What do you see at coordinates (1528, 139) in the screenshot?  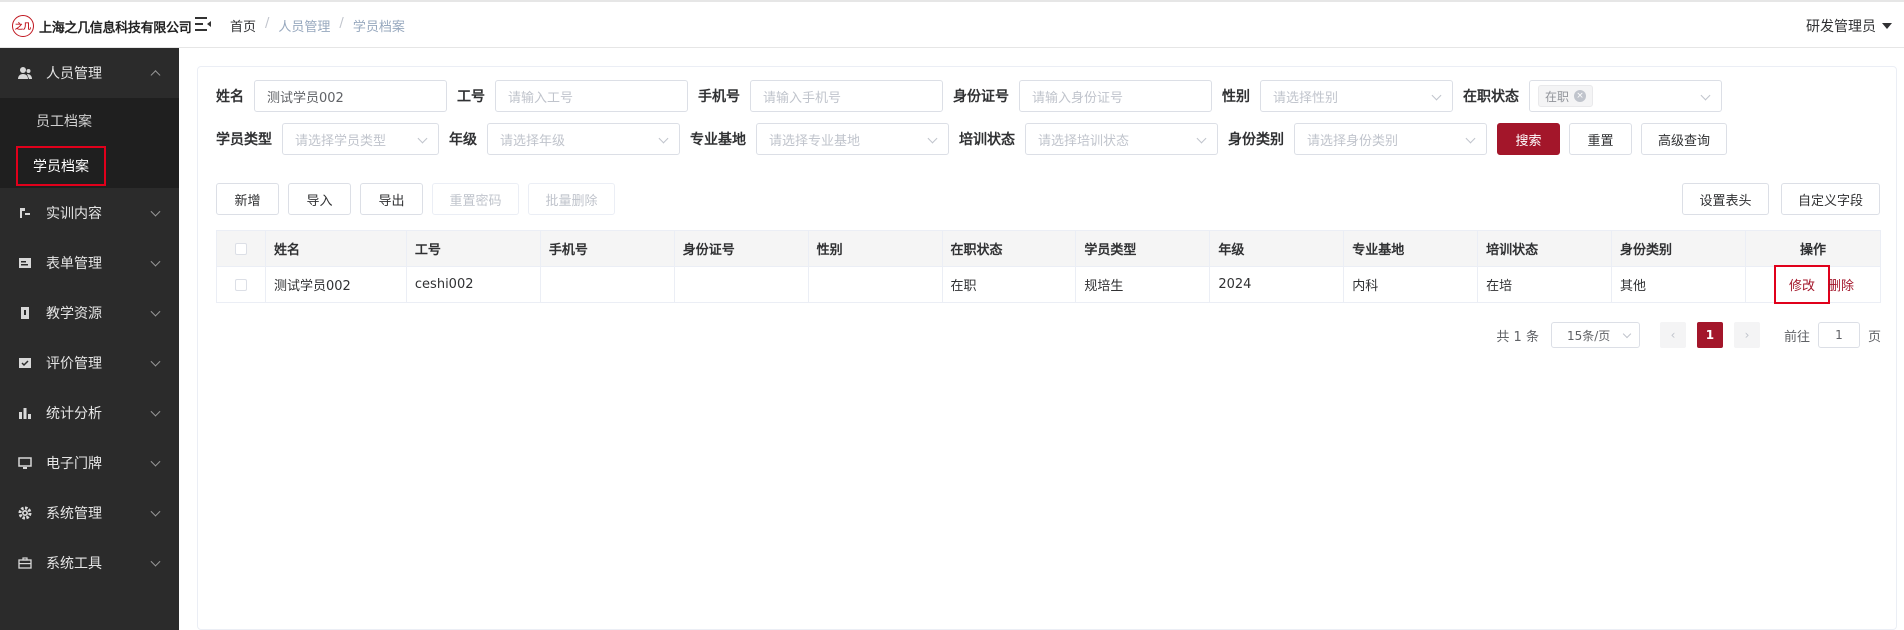 I see `search-button: 搜索` at bounding box center [1528, 139].